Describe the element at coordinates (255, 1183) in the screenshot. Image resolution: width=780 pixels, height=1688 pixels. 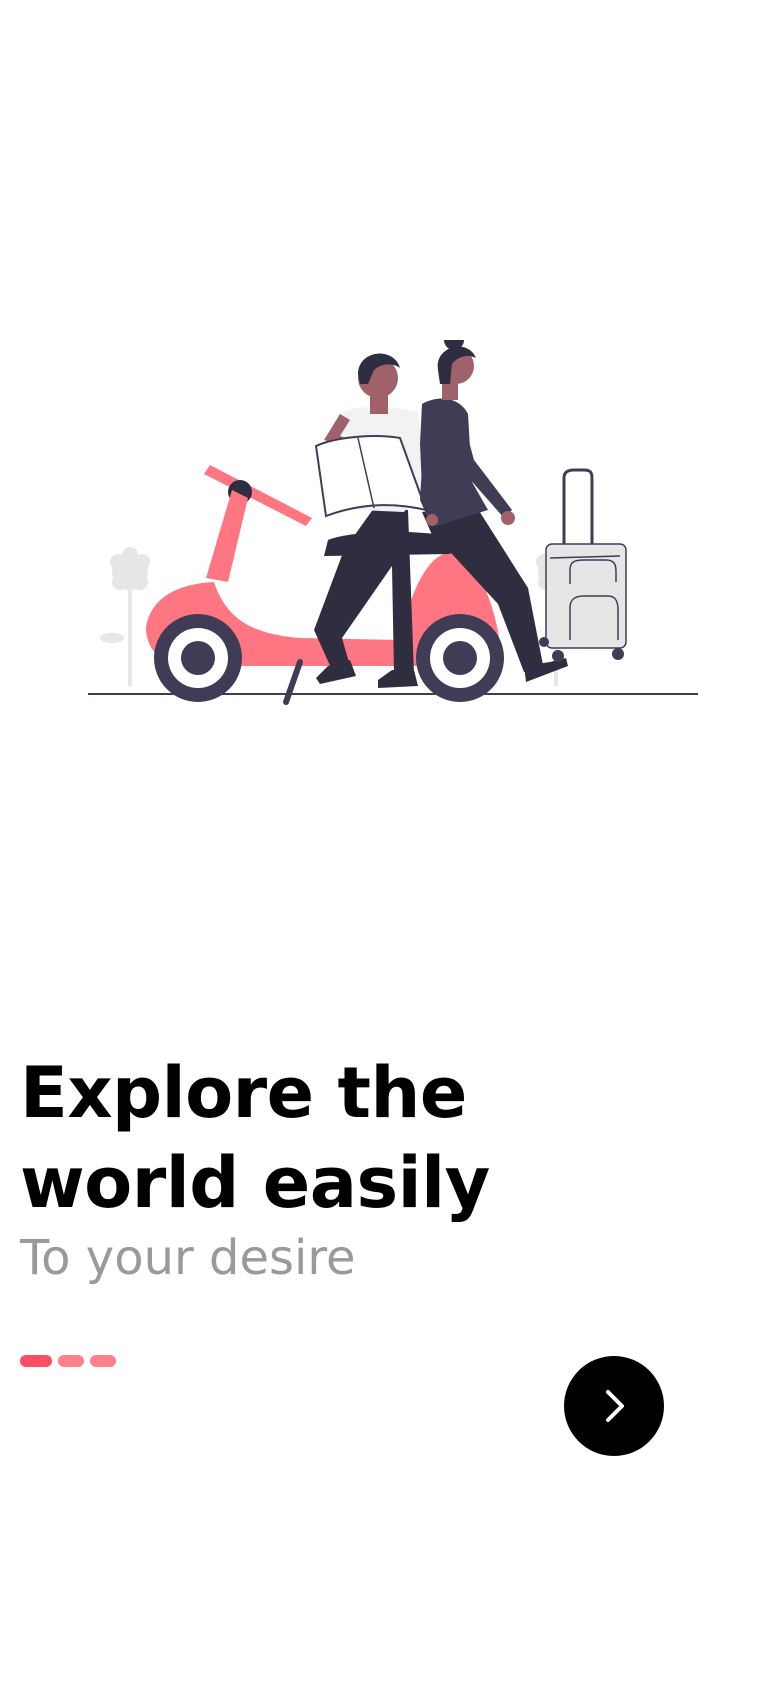
I see `headline-line-2: world easily` at that location.